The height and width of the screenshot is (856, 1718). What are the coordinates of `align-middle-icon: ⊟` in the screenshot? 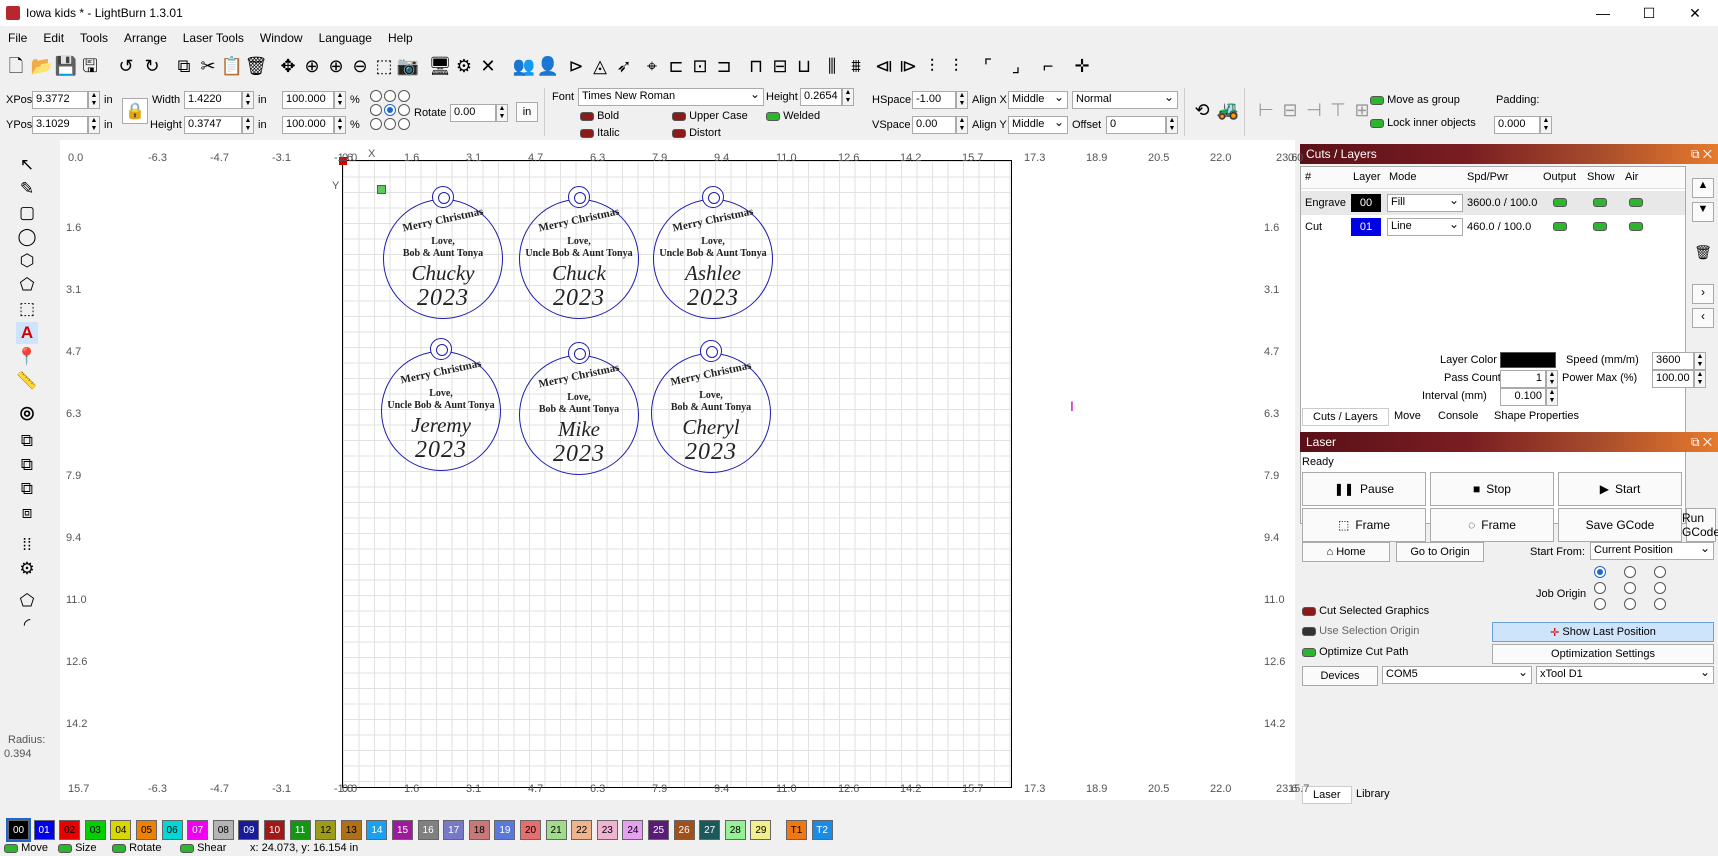 It's located at (780, 66).